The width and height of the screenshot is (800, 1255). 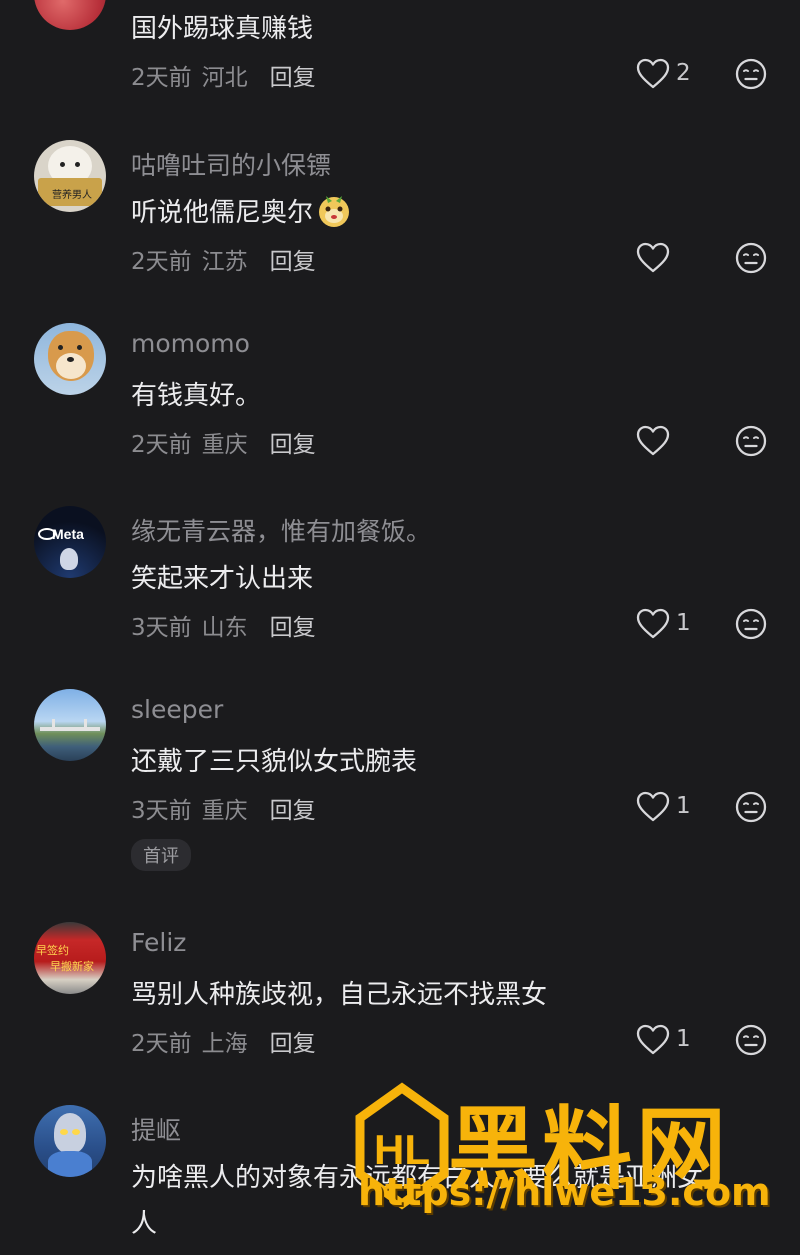 What do you see at coordinates (72, 195) in the screenshot?
I see `avatar-label: 营养男人` at bounding box center [72, 195].